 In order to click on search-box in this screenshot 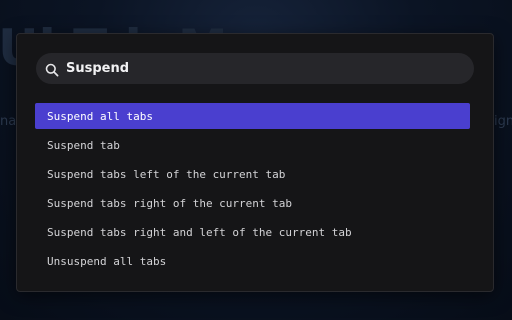, I will do `click(255, 68)`.